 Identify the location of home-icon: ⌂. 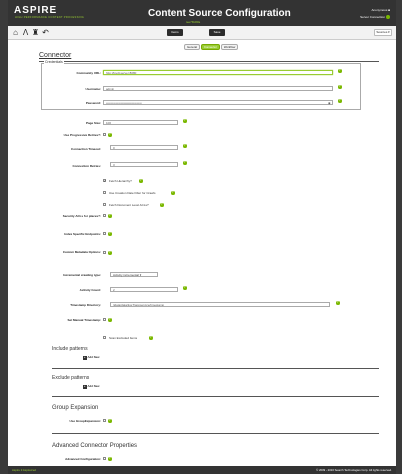
(15, 33).